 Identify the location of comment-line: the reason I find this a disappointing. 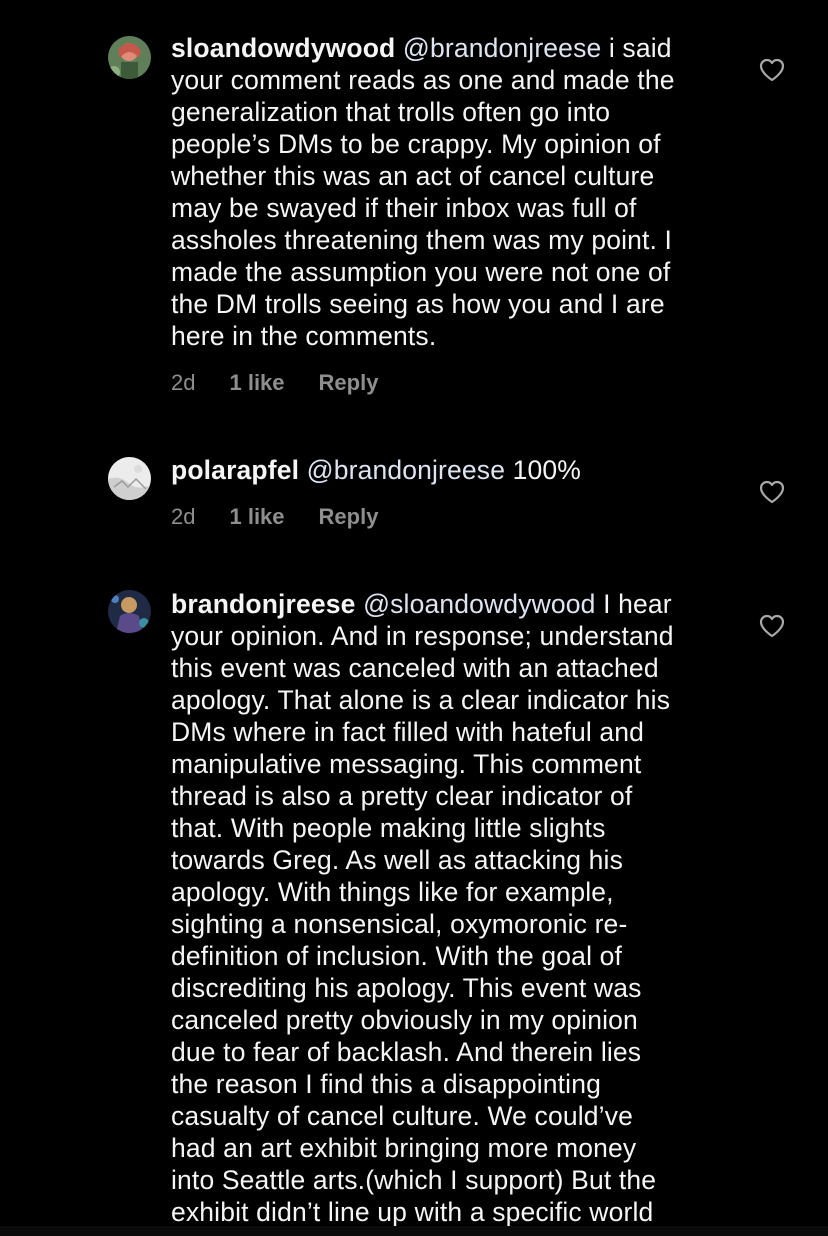
(386, 1084).